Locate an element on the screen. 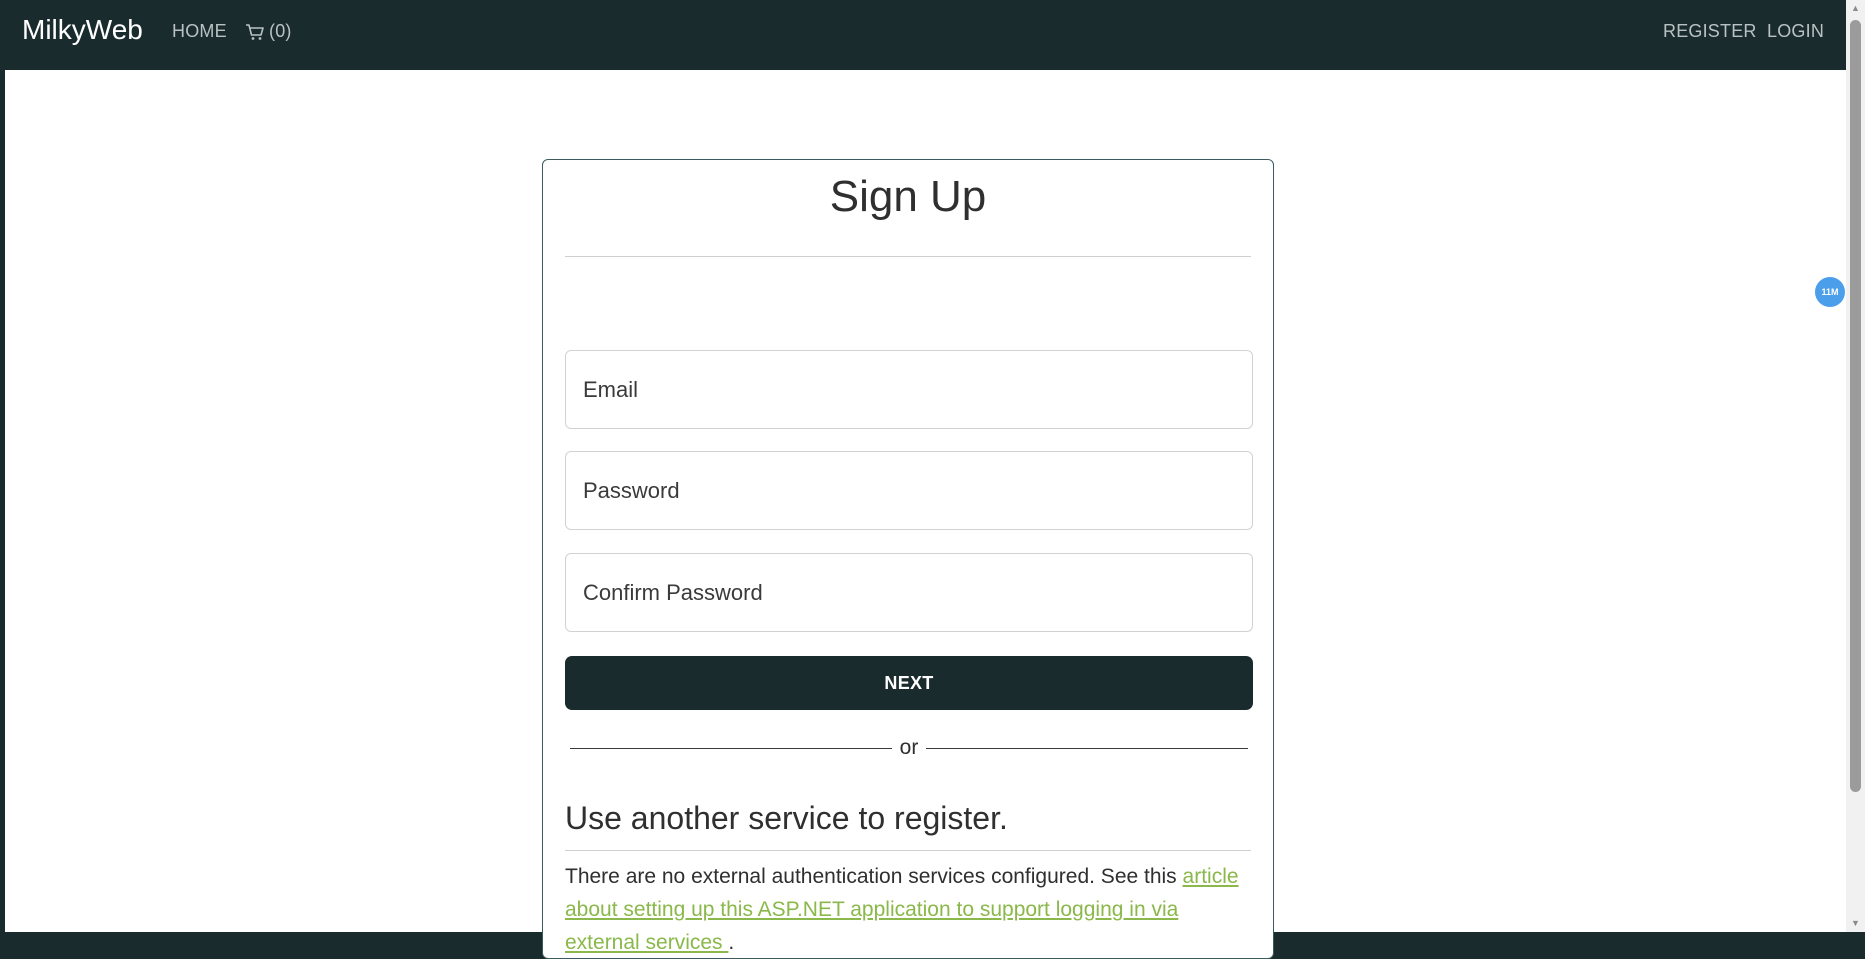 The width and height of the screenshot is (1865, 959). page-title: Sign Up is located at coordinates (908, 196).